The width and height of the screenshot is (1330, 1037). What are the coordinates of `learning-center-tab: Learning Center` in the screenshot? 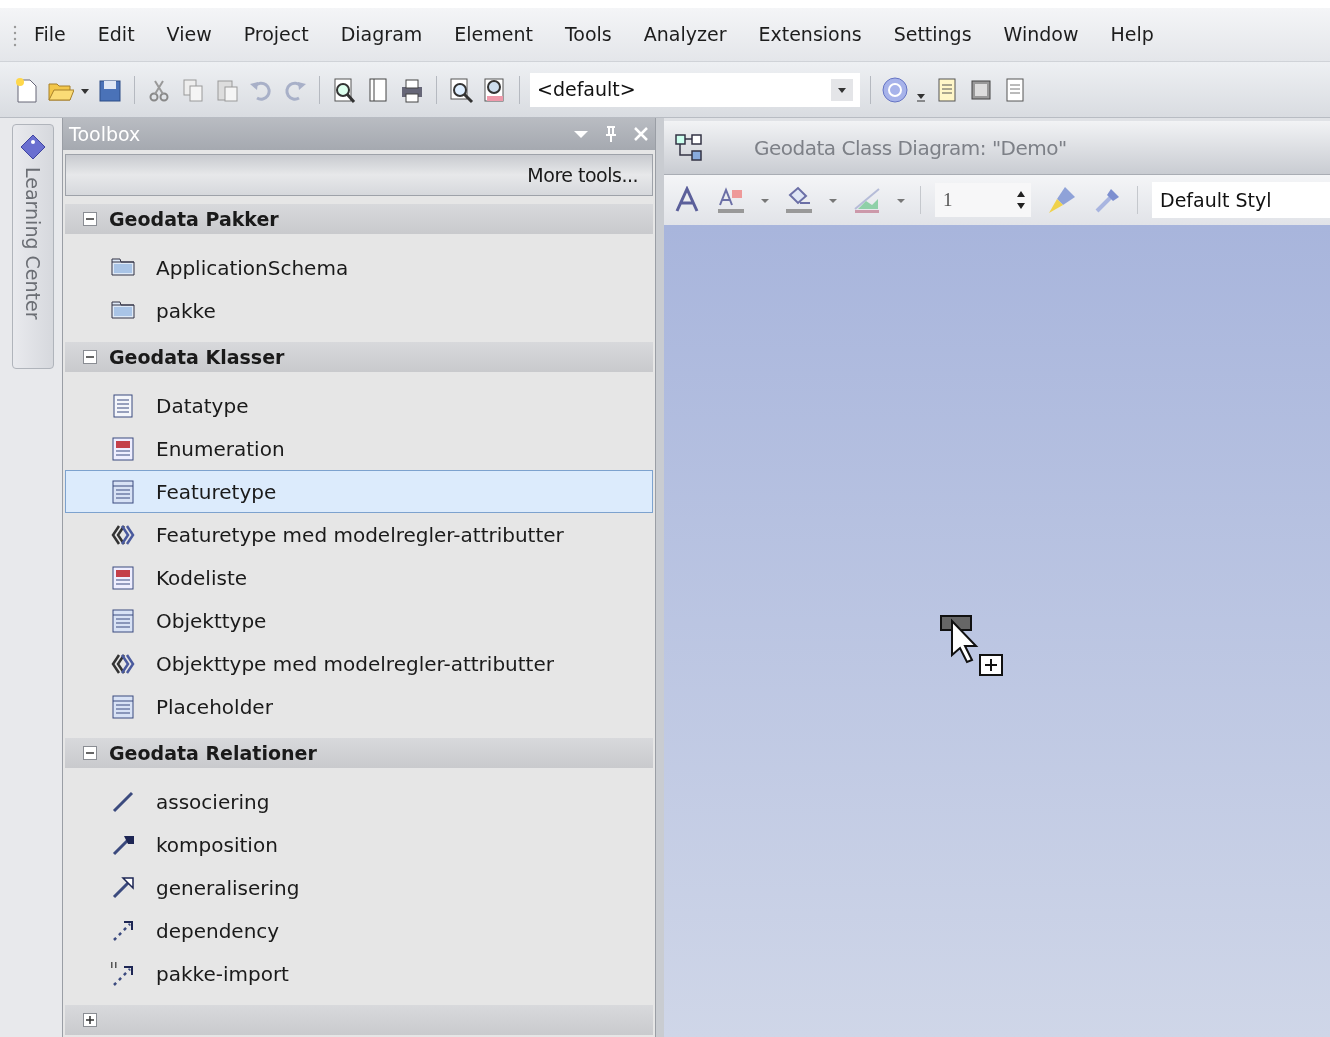 It's located at (33, 246).